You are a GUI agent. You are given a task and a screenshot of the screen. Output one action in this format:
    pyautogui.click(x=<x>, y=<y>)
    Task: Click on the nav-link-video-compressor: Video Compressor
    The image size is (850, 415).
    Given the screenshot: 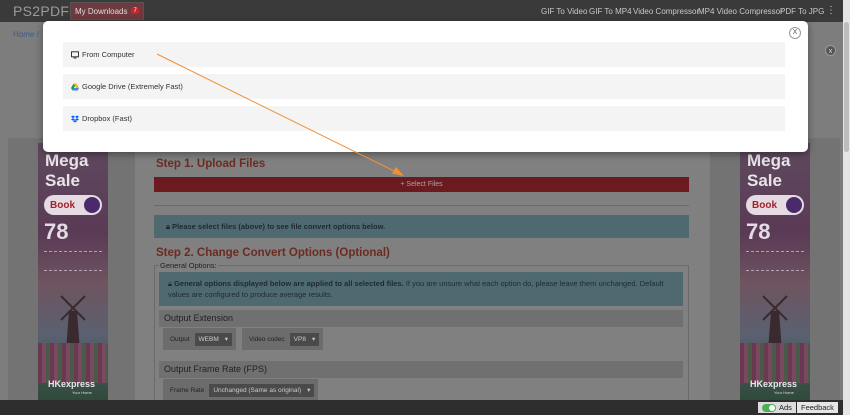 What is the action you would take?
    pyautogui.click(x=666, y=11)
    